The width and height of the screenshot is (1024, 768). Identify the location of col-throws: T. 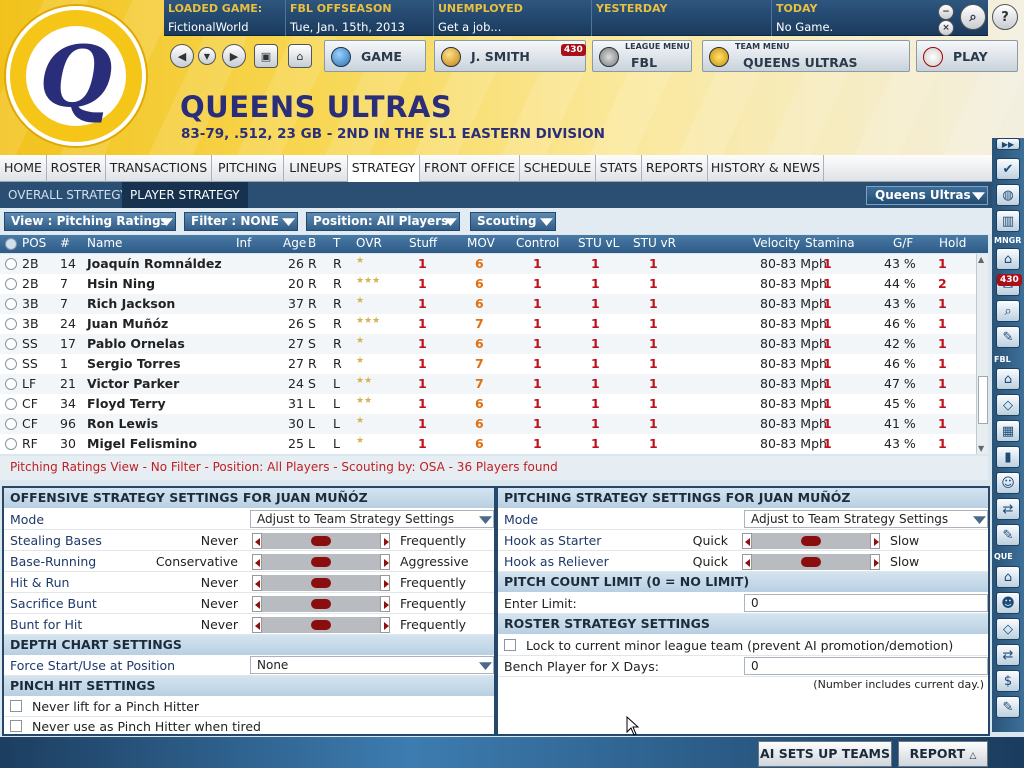
(336, 243).